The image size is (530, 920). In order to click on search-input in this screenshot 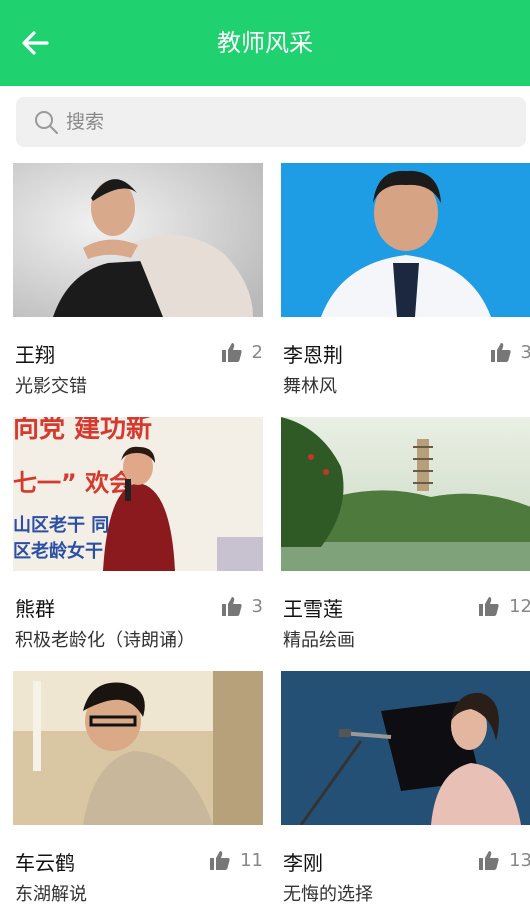, I will do `click(276, 122)`.